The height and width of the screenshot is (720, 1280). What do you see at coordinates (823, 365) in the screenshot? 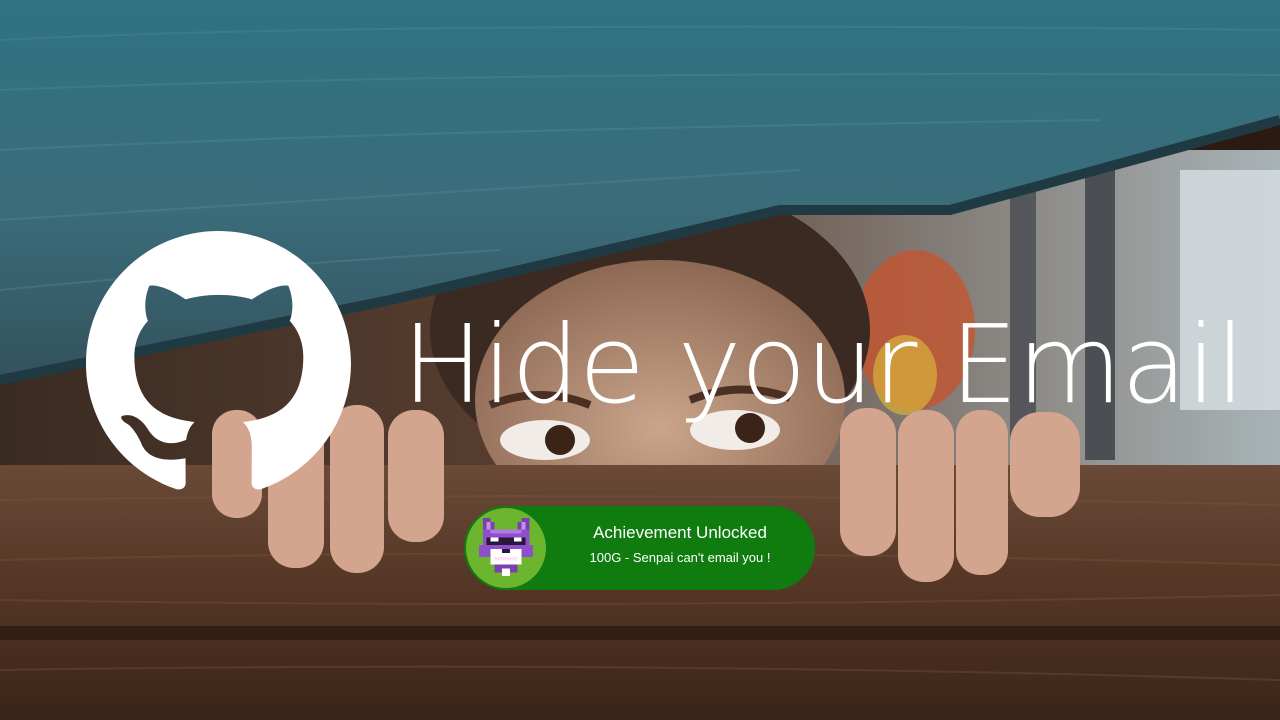
I see `page-title: Hide your Email` at bounding box center [823, 365].